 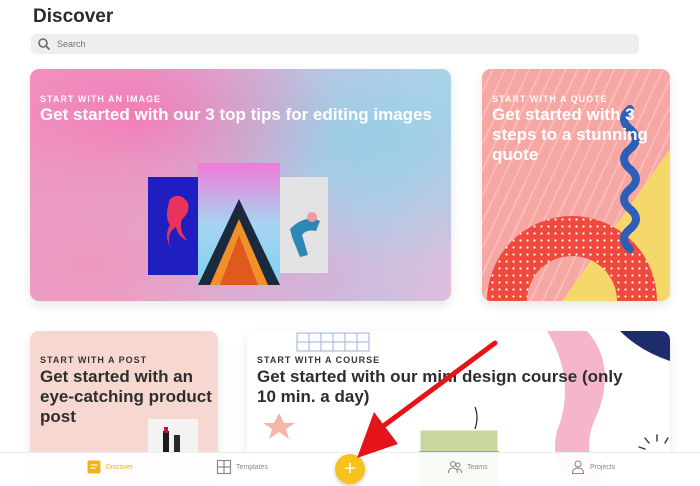 What do you see at coordinates (603, 467) in the screenshot?
I see `tab-label: Projects` at bounding box center [603, 467].